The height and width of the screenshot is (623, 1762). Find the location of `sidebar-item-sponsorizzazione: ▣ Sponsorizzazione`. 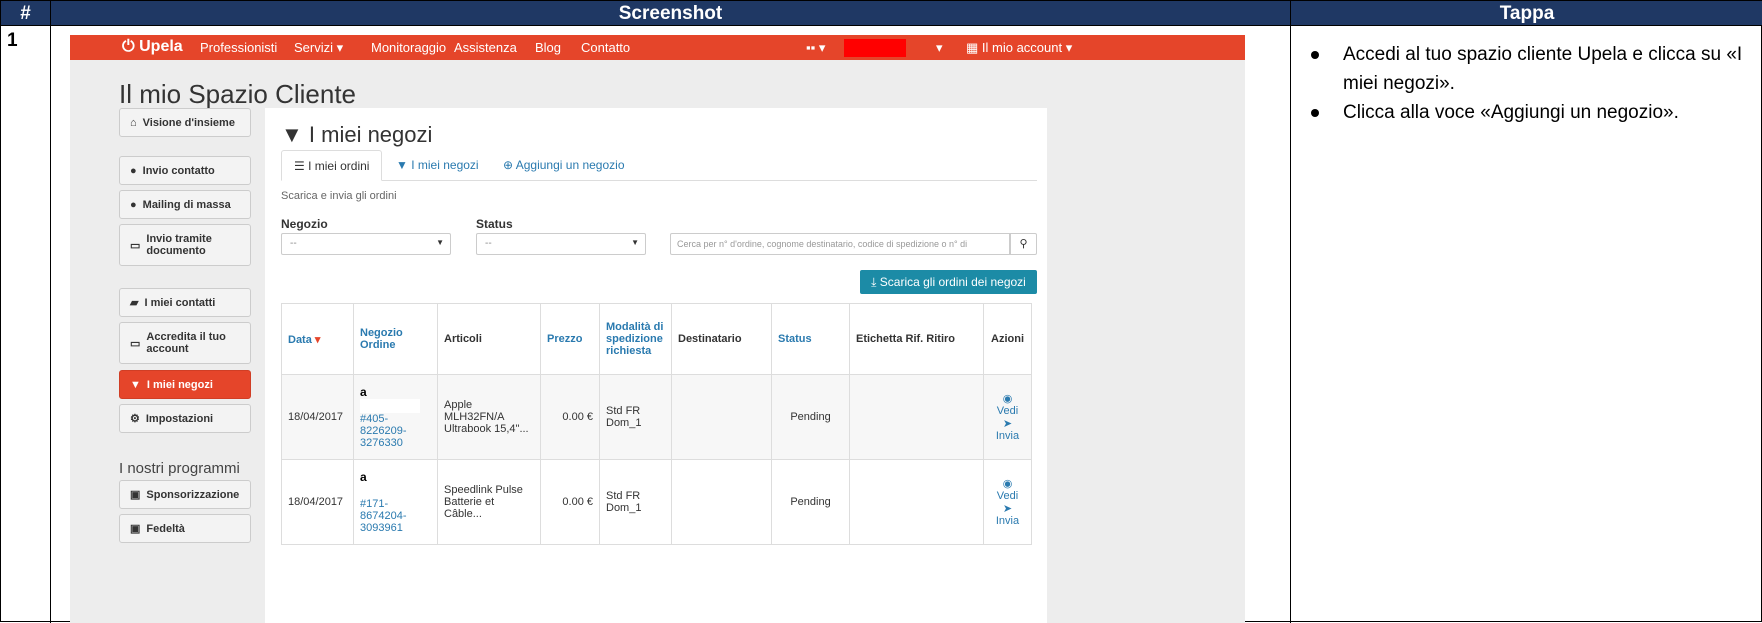

sidebar-item-sponsorizzazione: ▣ Sponsorizzazione is located at coordinates (185, 494).